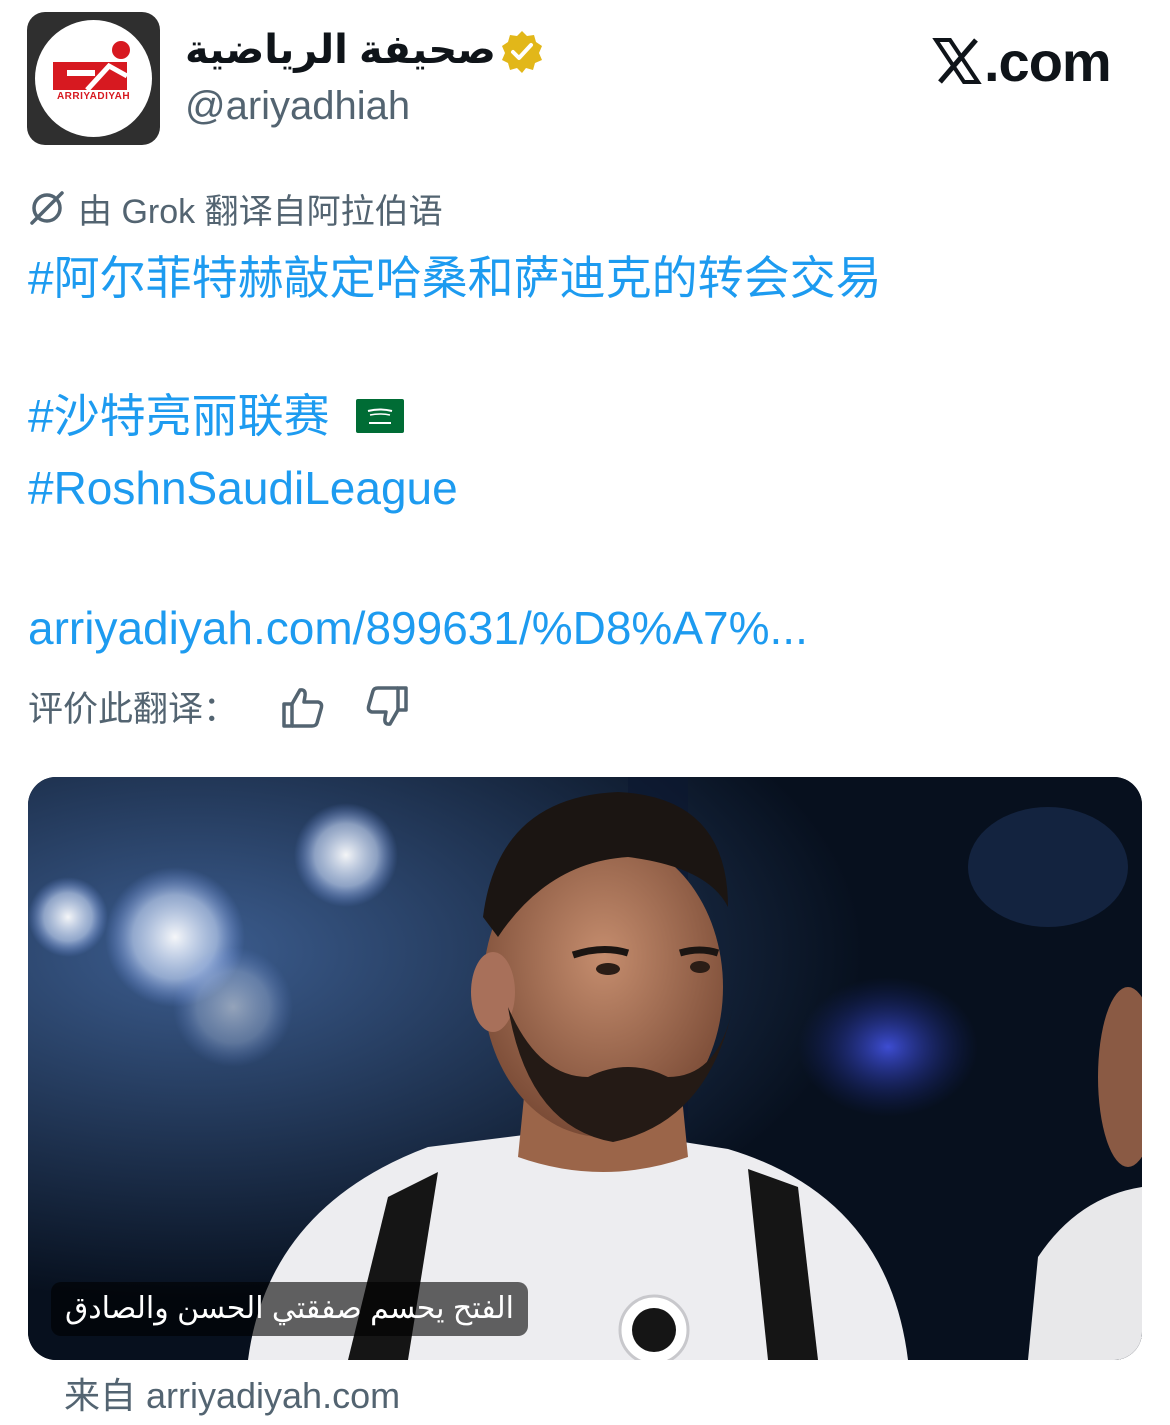 This screenshot has width=1170, height=1425. What do you see at coordinates (93, 96) in the screenshot?
I see `avatar-brand-text: ARRIYADIYAH` at bounding box center [93, 96].